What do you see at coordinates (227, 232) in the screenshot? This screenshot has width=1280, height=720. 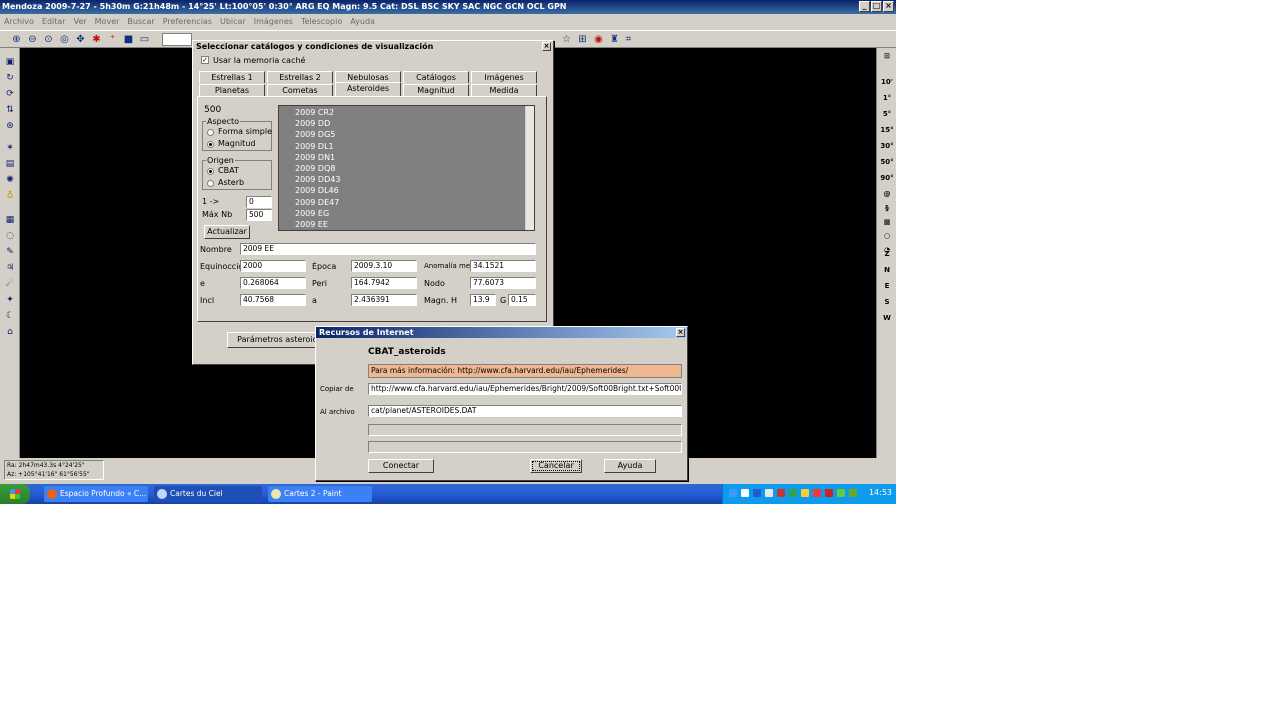 I see `update-button: Actualizar` at bounding box center [227, 232].